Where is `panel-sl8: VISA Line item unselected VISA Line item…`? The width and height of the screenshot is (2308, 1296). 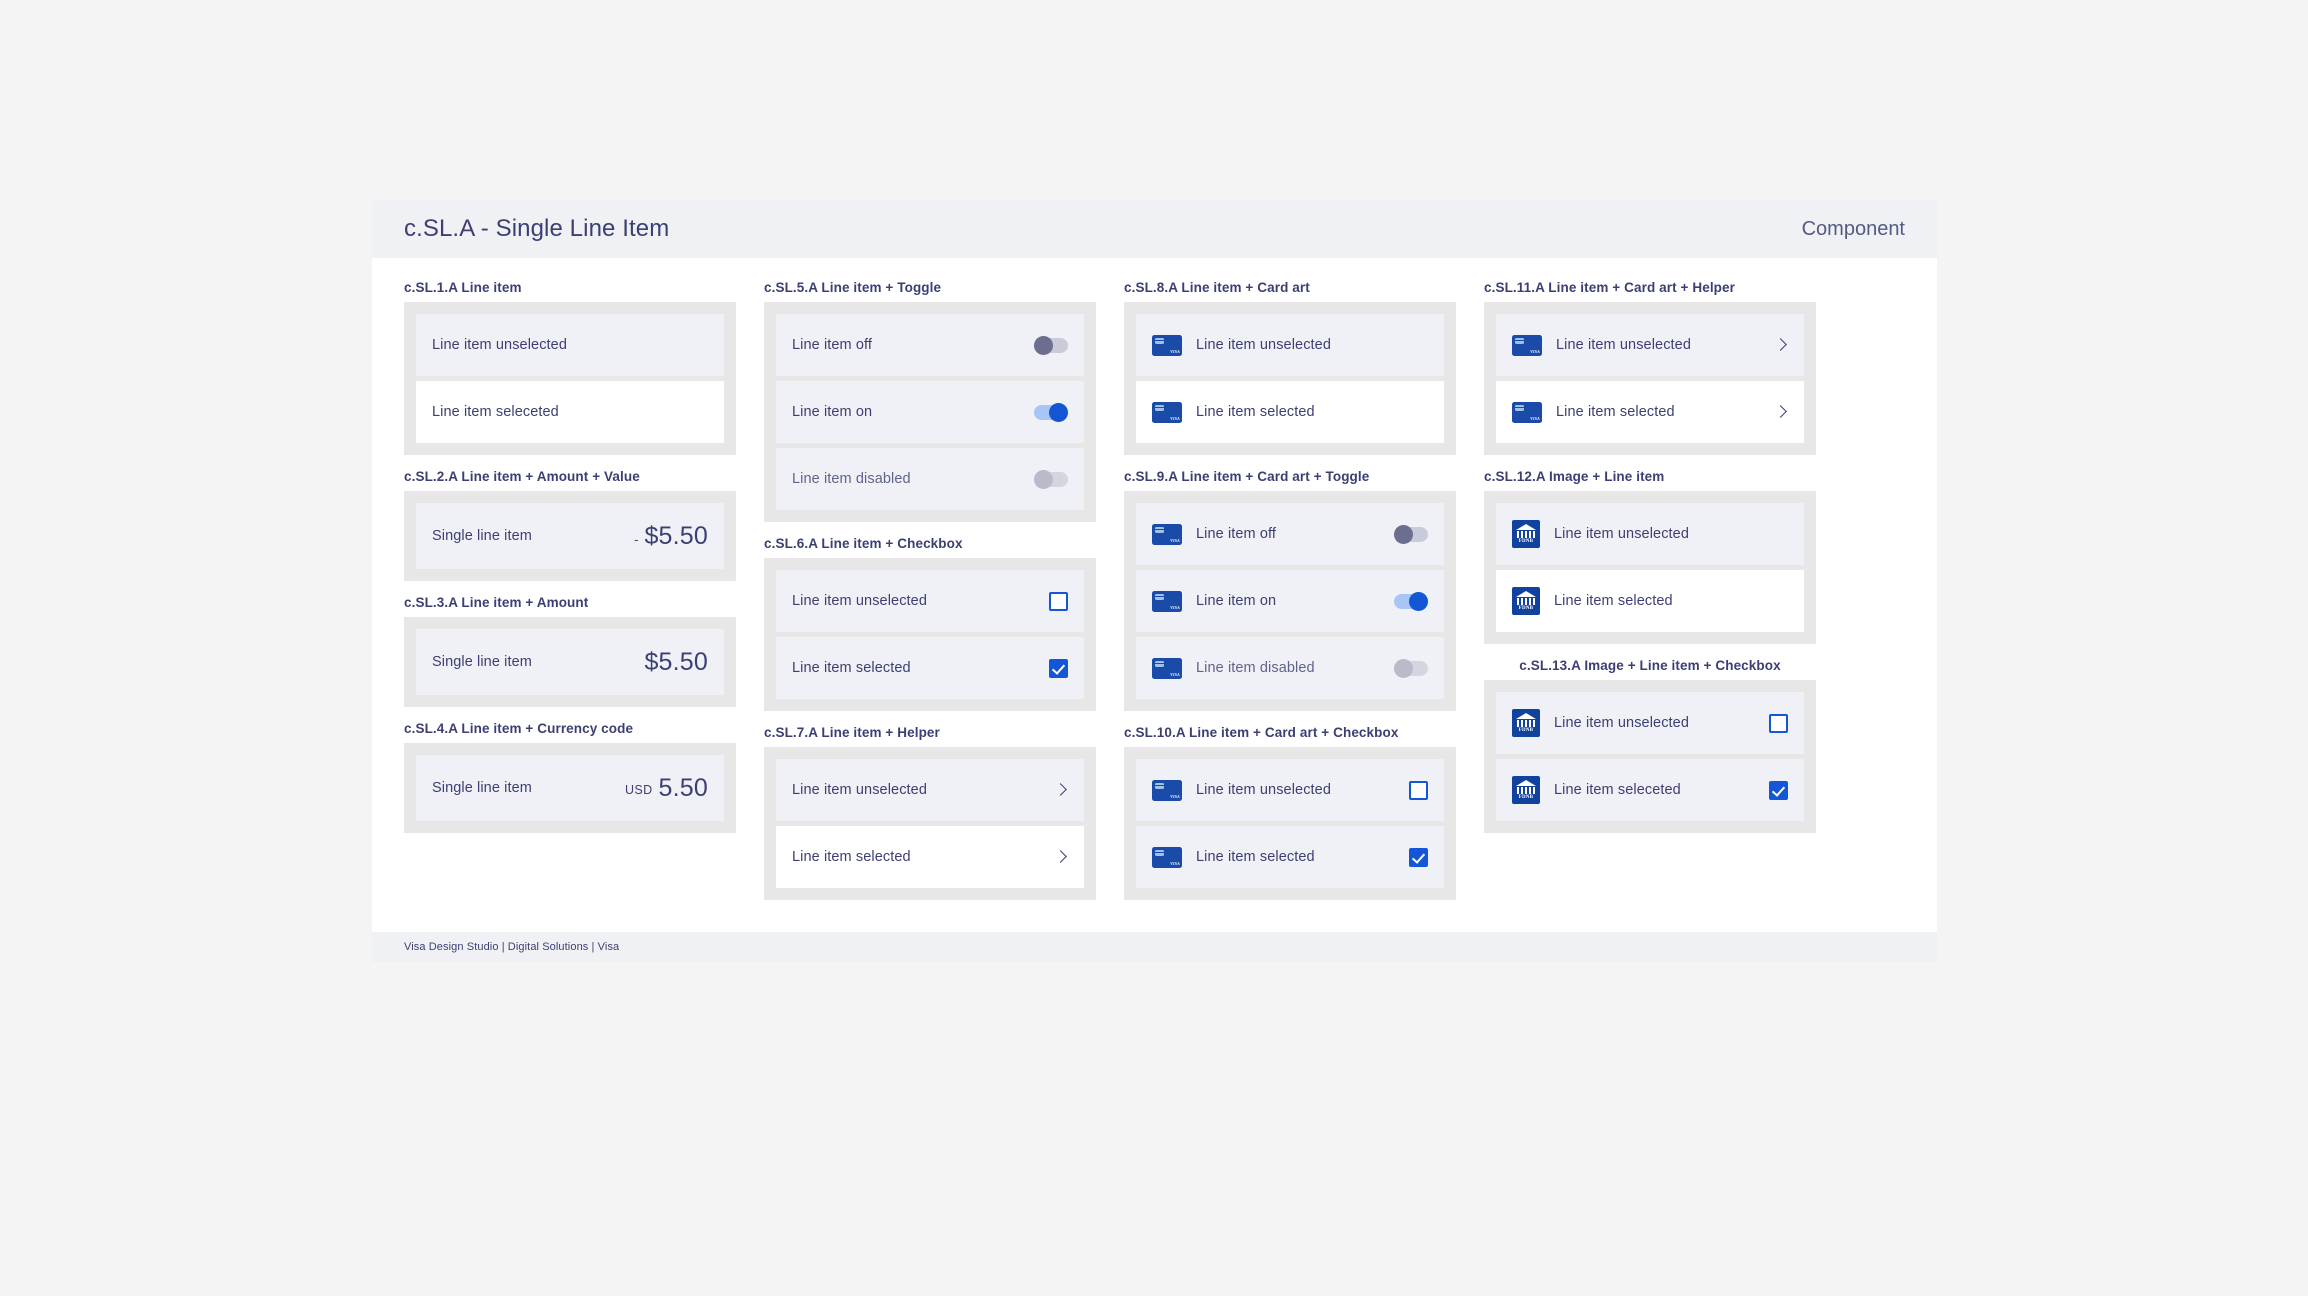 panel-sl8: VISA Line item unselected VISA Line item… is located at coordinates (1290, 378).